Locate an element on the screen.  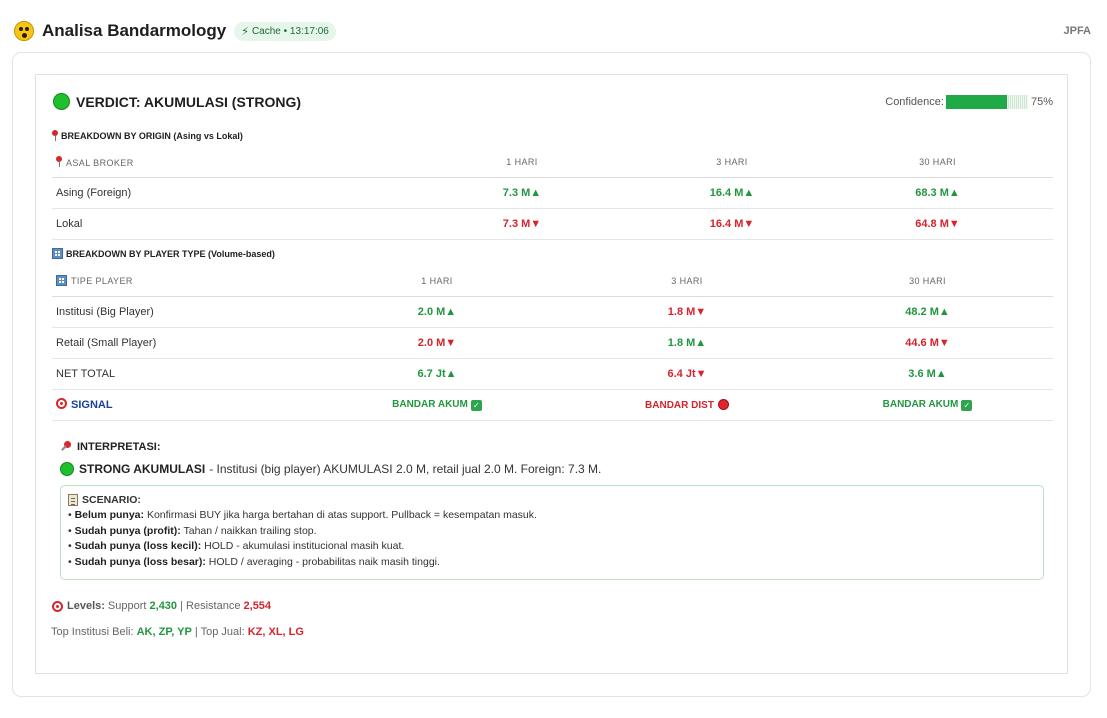
value-cell: 16.4 M▲ is located at coordinates (732, 193).